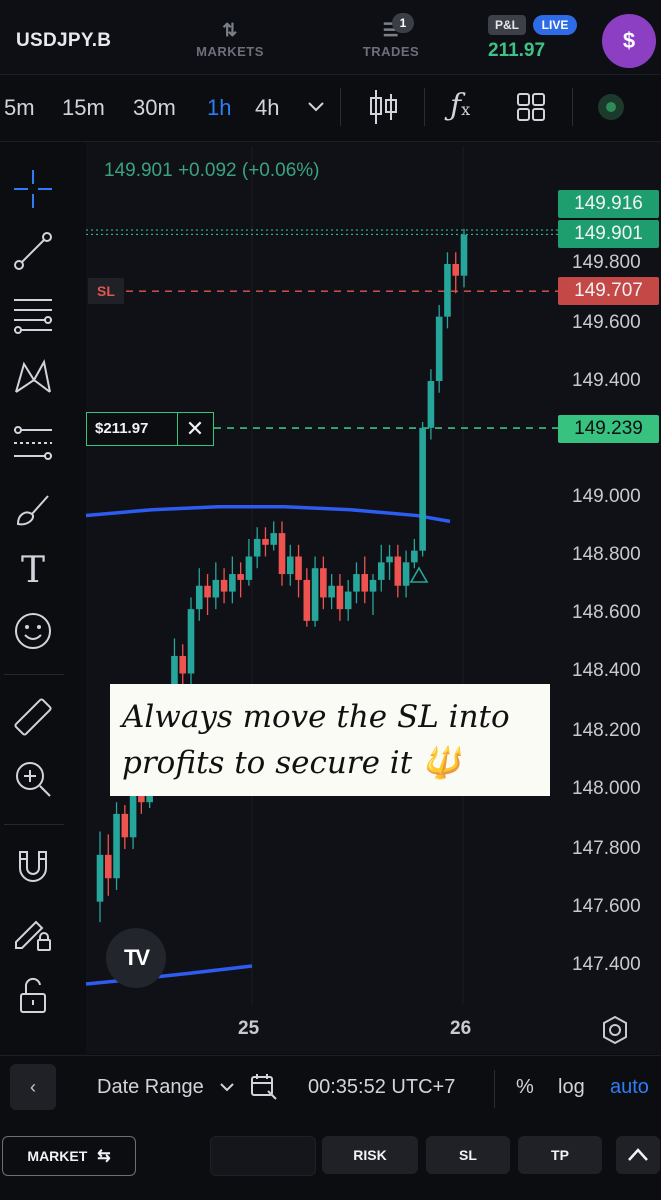 This screenshot has height=1200, width=661. I want to click on swap-icon: ⇆, so click(104, 1156).